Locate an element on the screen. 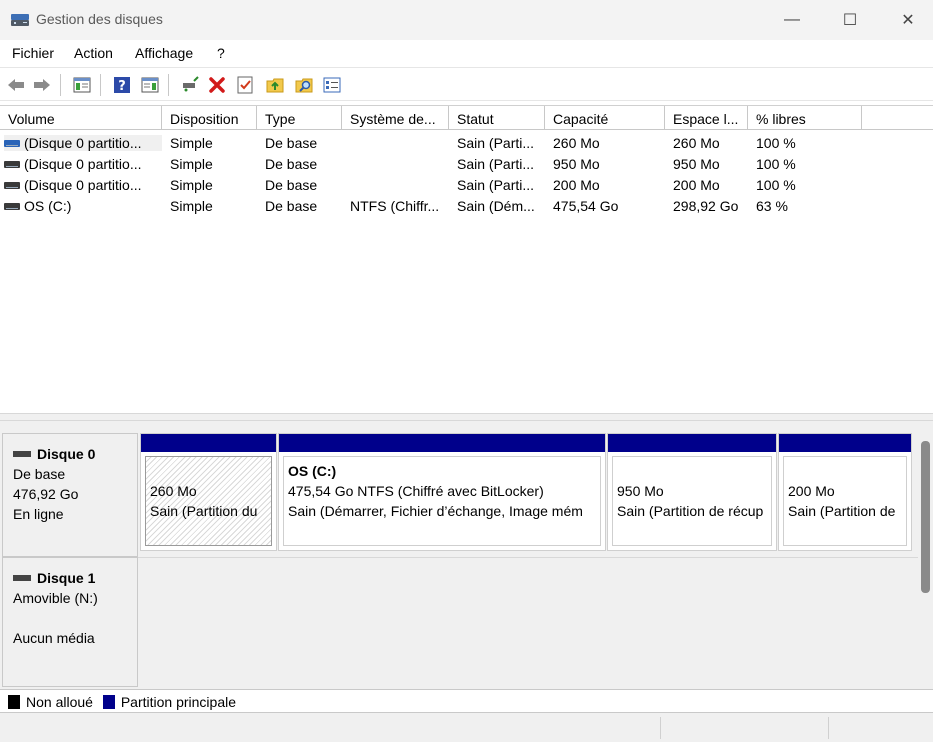 This screenshot has width=933, height=742. close-button: ✕ is located at coordinates (906, 20).